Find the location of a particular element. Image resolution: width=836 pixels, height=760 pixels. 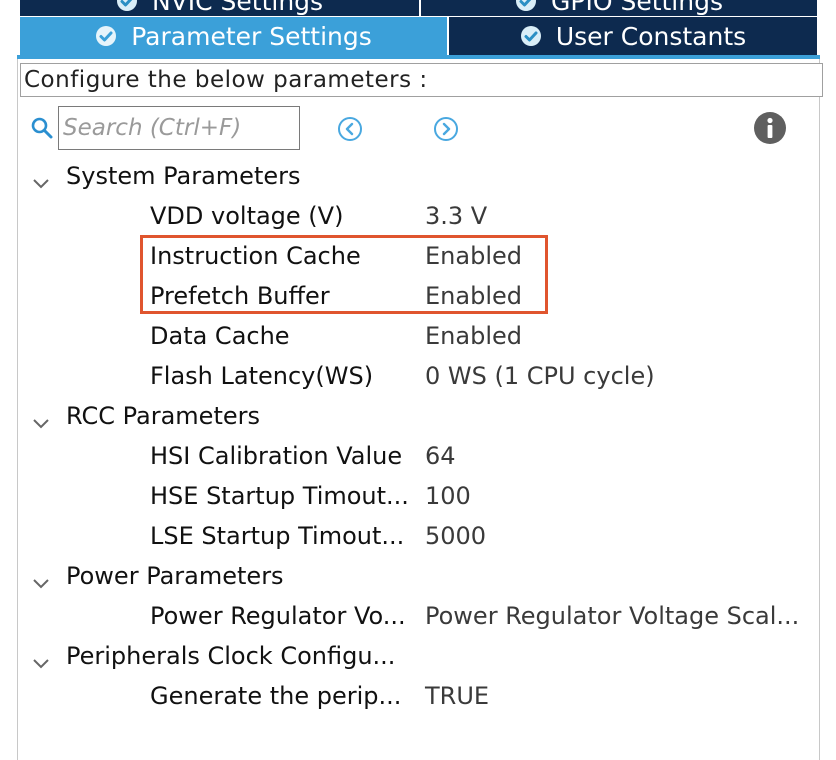

param-name: HSI Calibration Value is located at coordinates (276, 456).